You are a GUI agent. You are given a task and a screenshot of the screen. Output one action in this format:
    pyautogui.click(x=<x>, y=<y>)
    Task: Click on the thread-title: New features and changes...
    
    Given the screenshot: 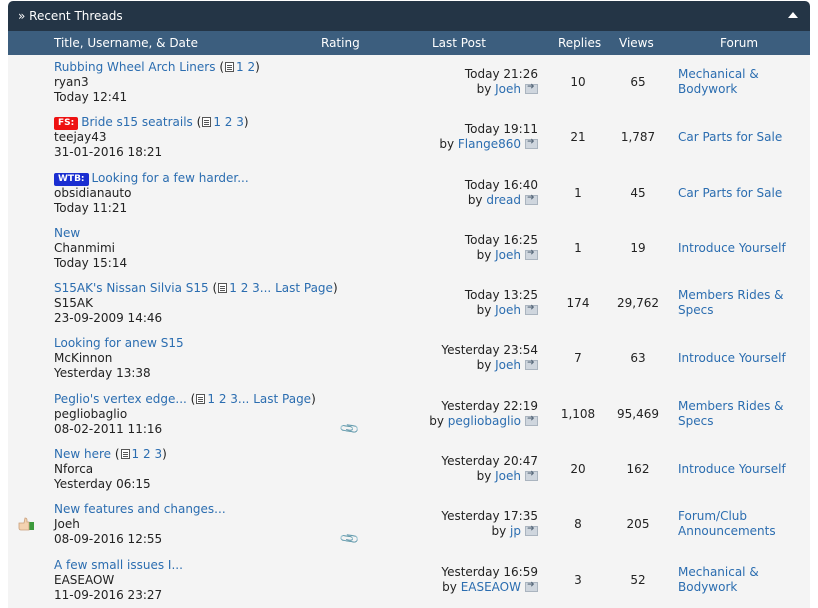 What is the action you would take?
    pyautogui.click(x=140, y=509)
    